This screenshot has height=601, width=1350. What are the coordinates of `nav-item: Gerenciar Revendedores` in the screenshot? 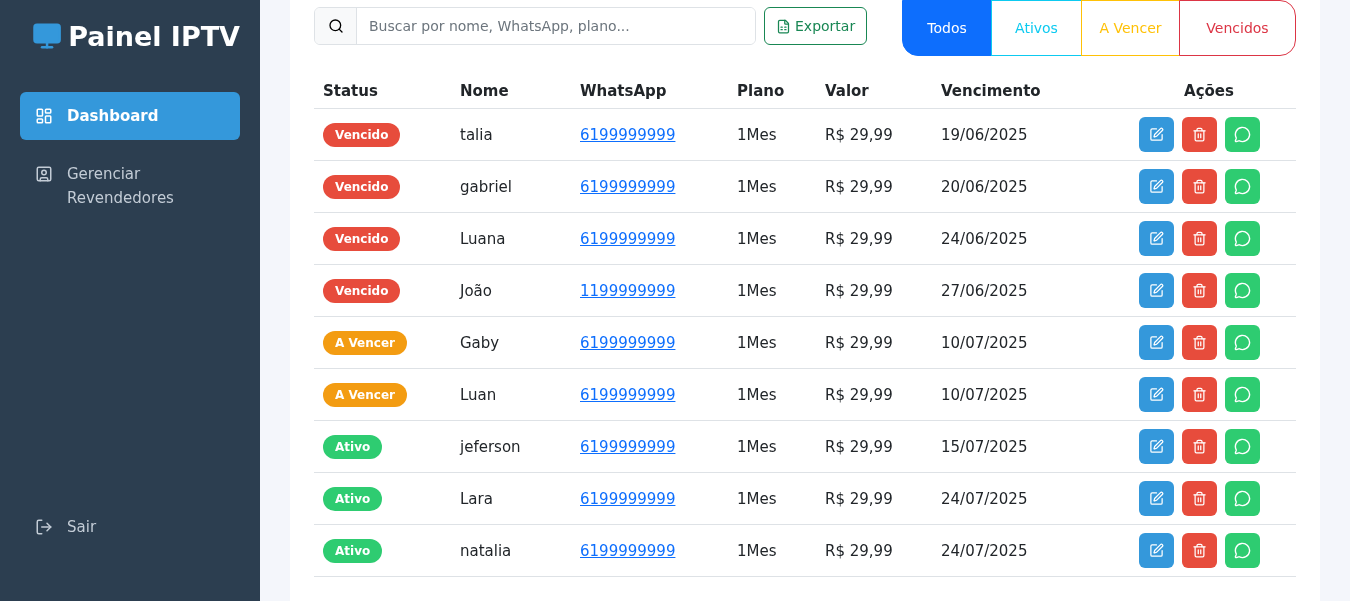 It's located at (130, 186).